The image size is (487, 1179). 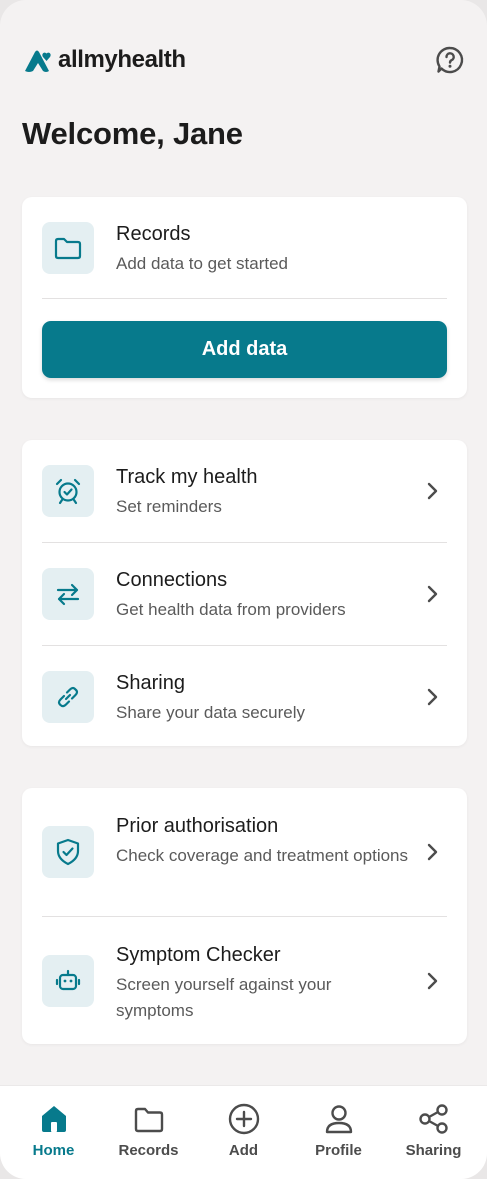 What do you see at coordinates (338, 1119) in the screenshot?
I see `user-icon` at bounding box center [338, 1119].